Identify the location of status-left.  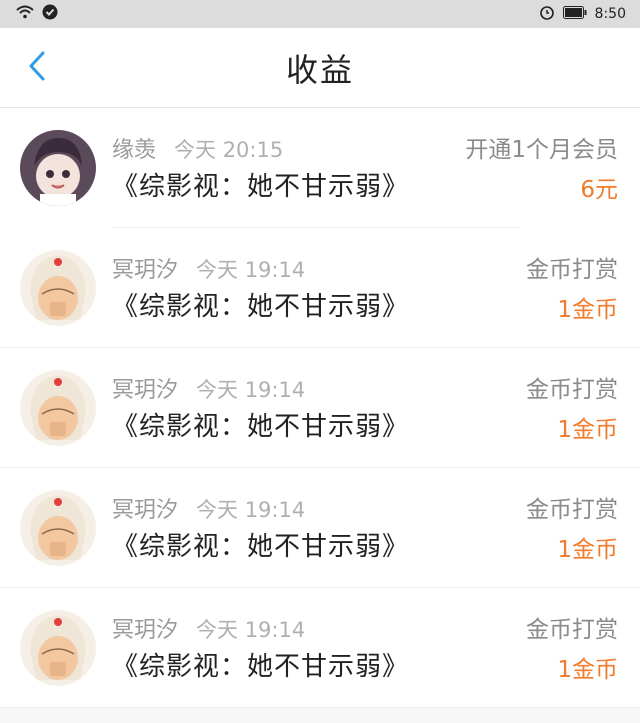
(37, 14).